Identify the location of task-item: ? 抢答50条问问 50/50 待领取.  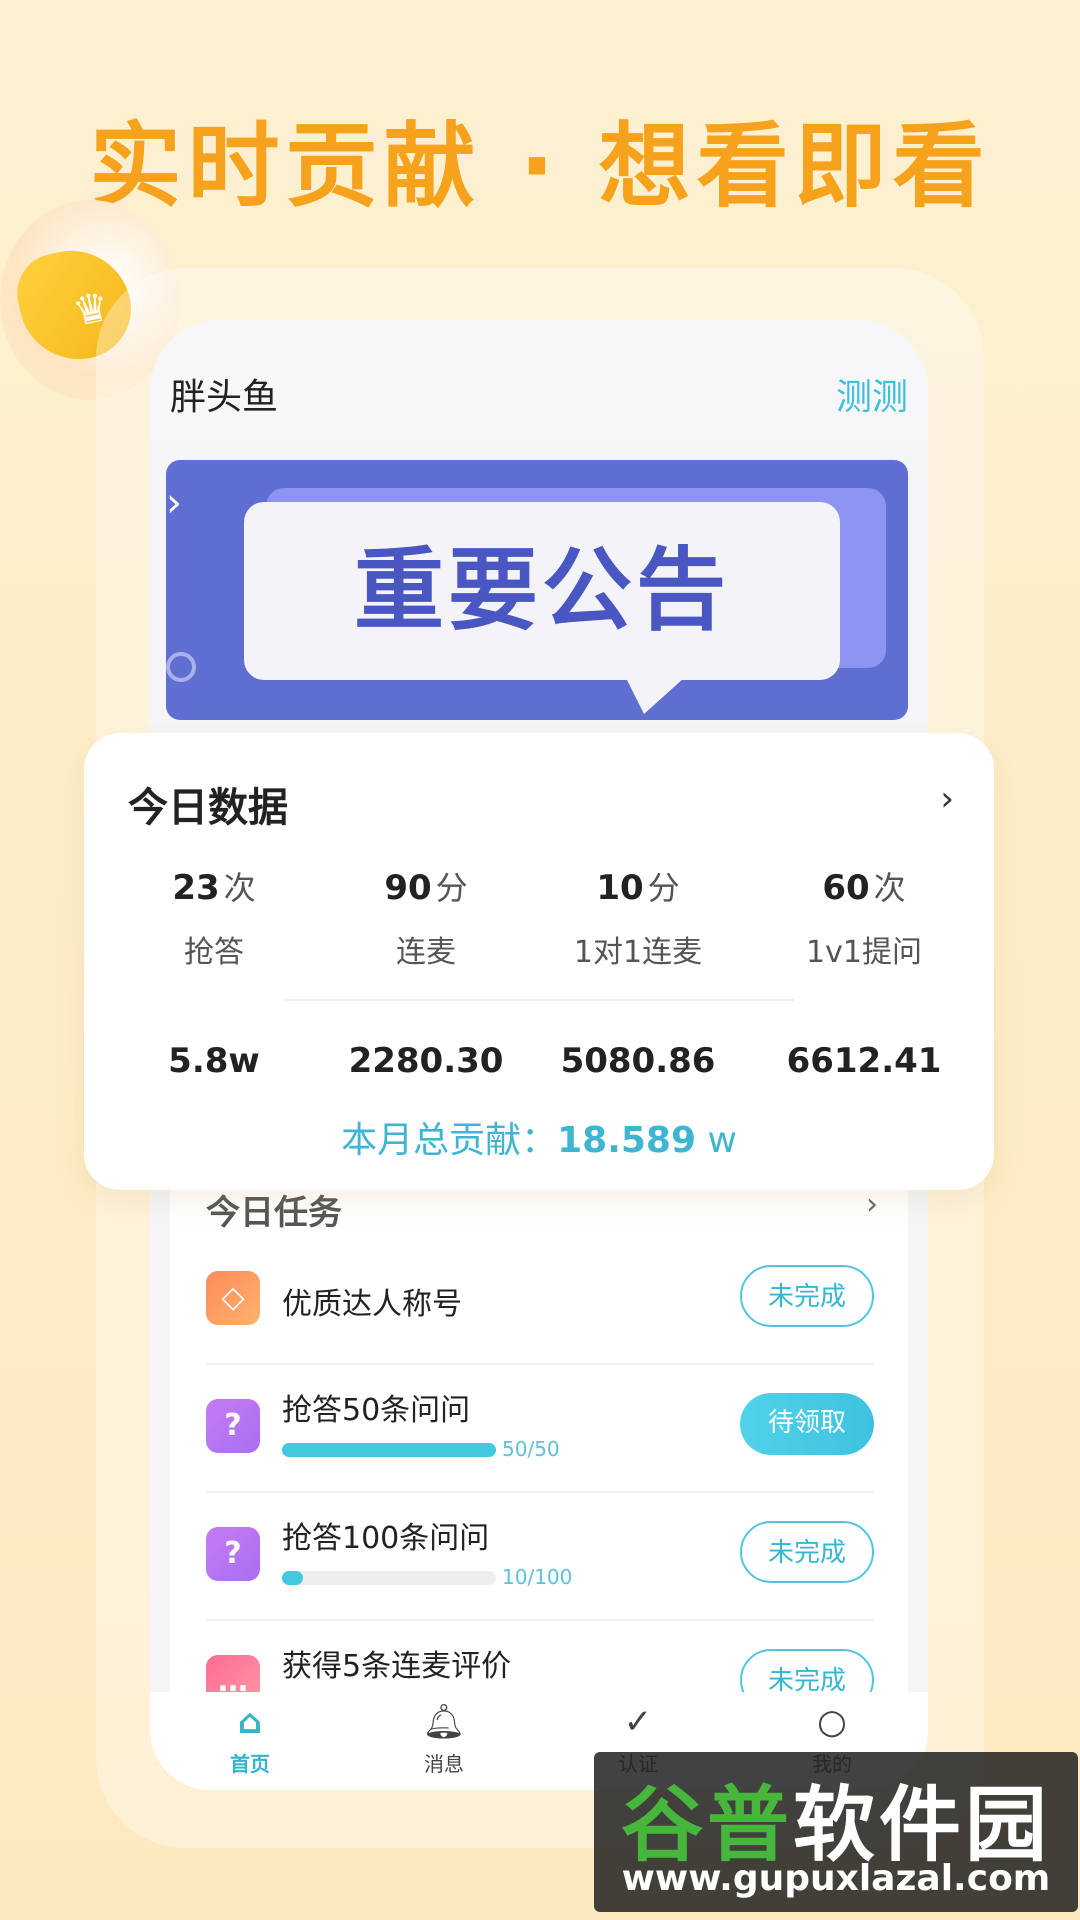
(540, 1429).